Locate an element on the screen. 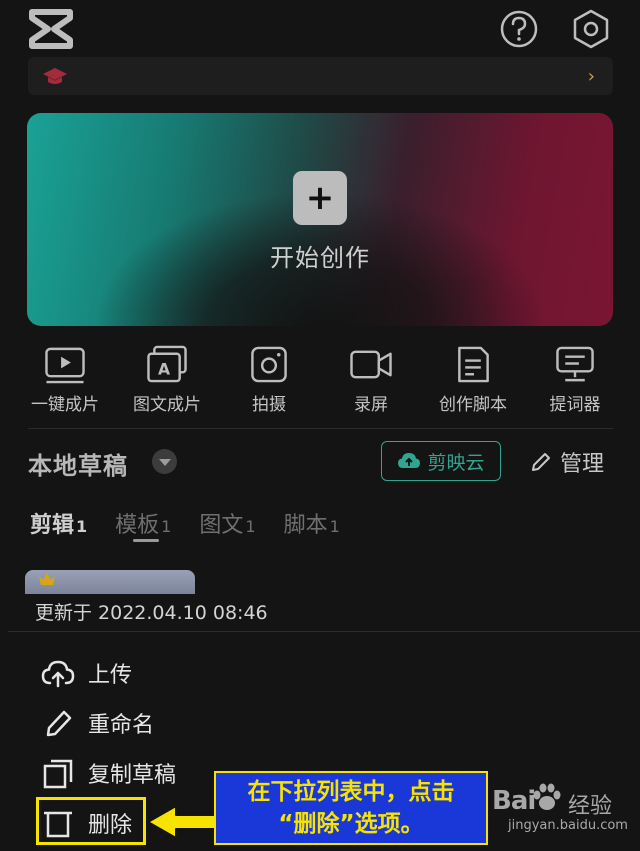 The width and height of the screenshot is (640, 851). menu-copy-draft: 复制草稿 is located at coordinates (108, 773).